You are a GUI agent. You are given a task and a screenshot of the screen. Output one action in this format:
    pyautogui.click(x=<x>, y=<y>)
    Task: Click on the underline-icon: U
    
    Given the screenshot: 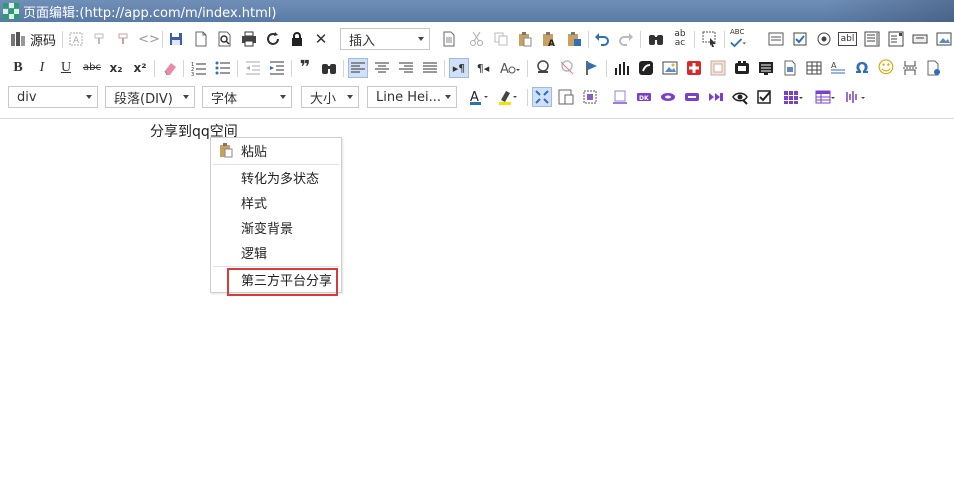 What is the action you would take?
    pyautogui.click(x=66, y=68)
    